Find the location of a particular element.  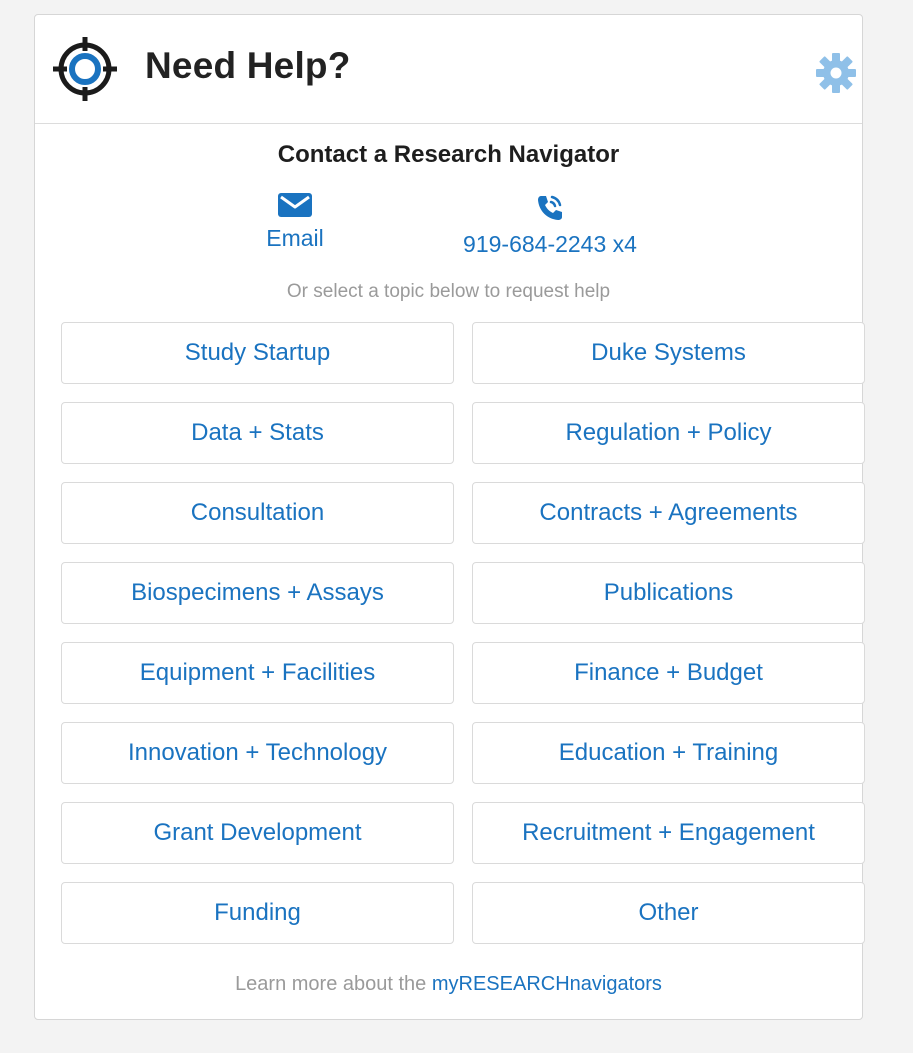

topic-button: Finance + Budget is located at coordinates (668, 673).